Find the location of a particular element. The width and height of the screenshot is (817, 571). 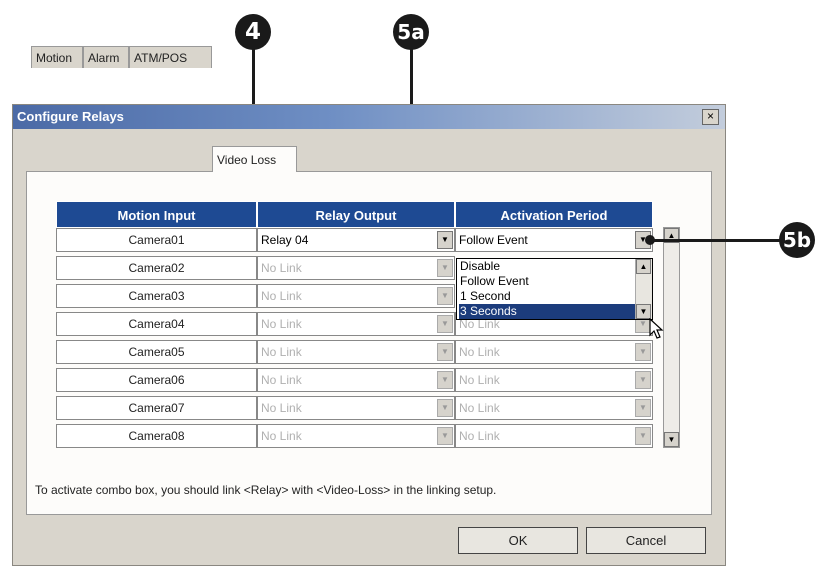

activation-period-combo: Follow Event ▼ is located at coordinates (554, 240).